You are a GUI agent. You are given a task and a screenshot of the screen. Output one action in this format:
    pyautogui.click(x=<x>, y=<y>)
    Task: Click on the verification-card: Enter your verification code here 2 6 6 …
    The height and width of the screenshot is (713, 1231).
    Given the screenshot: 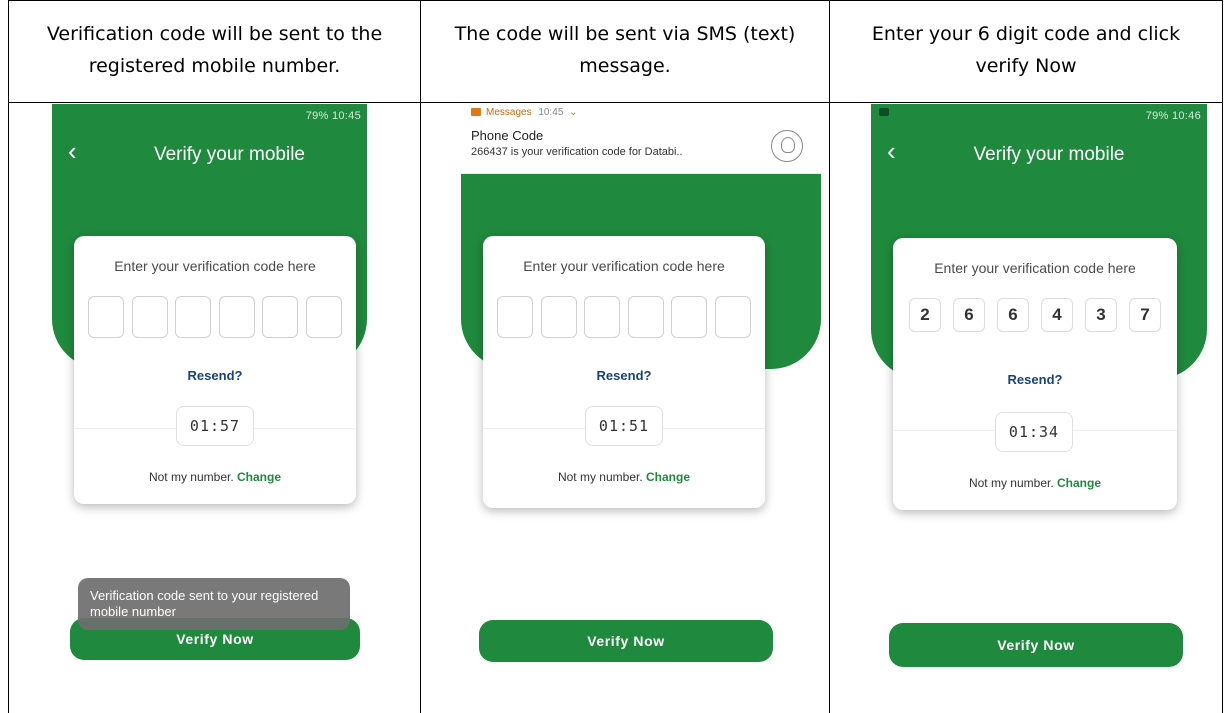 What is the action you would take?
    pyautogui.click(x=1035, y=374)
    